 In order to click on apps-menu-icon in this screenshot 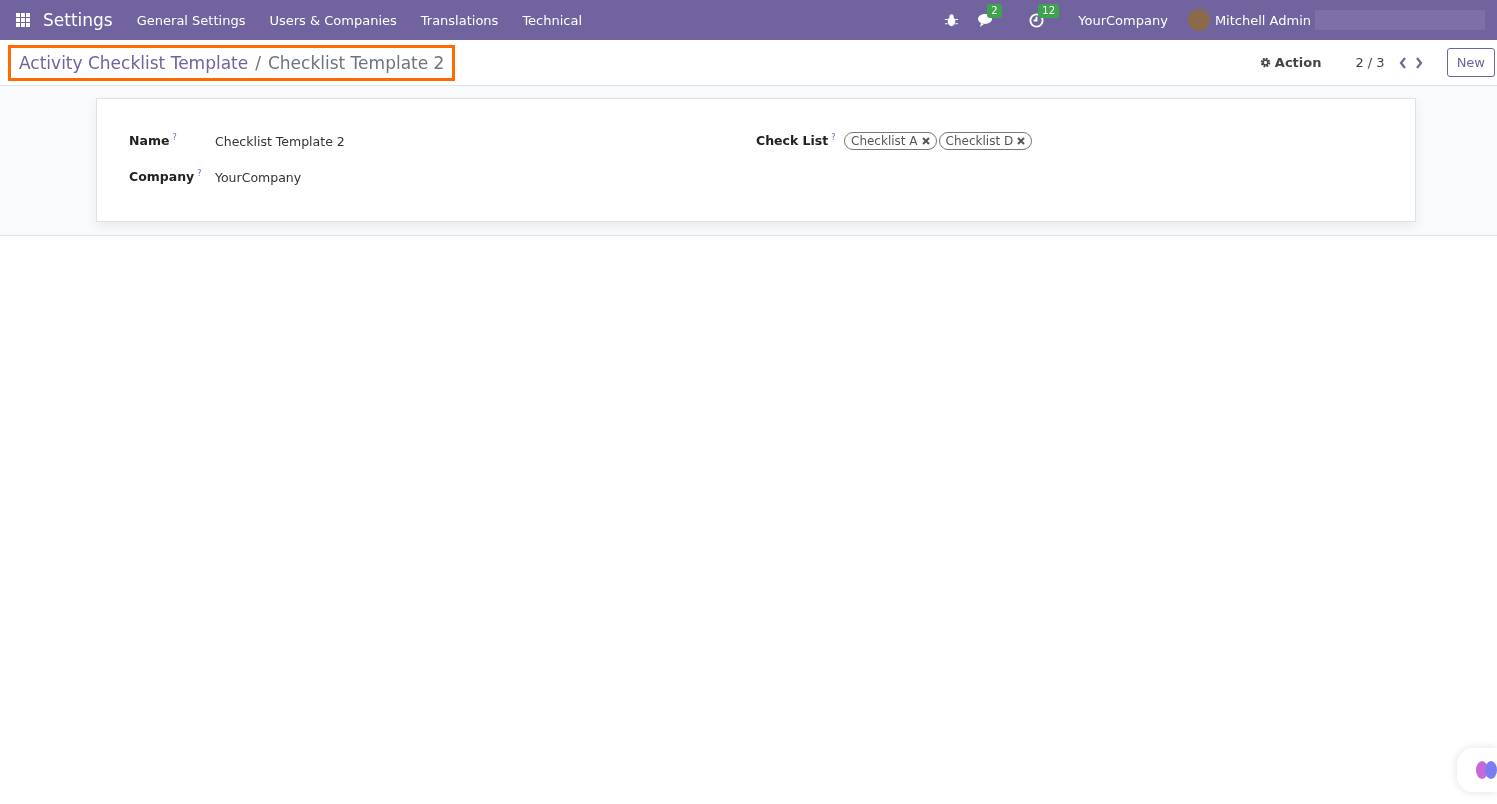, I will do `click(23, 20)`.